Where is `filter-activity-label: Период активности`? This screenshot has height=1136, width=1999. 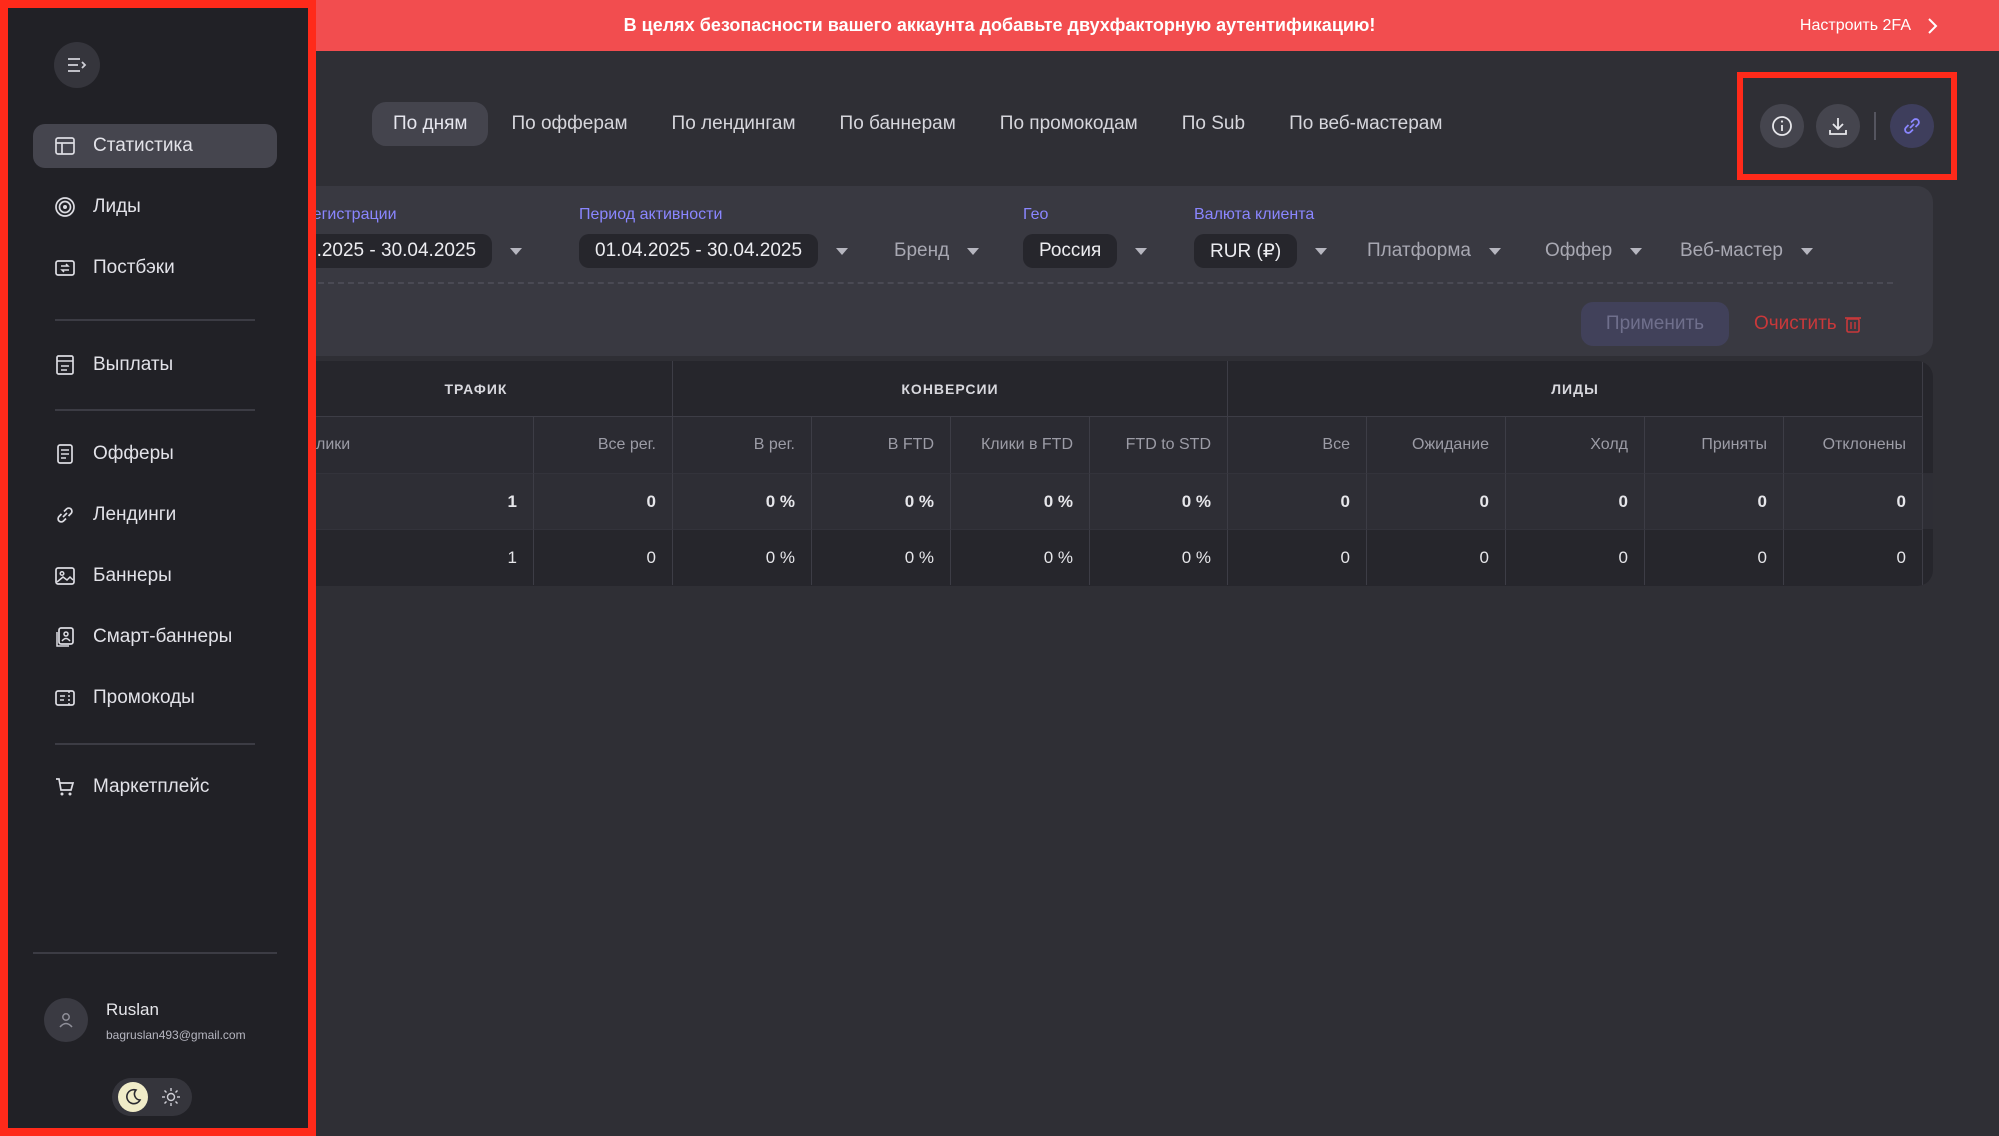 filter-activity-label: Период активности is located at coordinates (651, 214).